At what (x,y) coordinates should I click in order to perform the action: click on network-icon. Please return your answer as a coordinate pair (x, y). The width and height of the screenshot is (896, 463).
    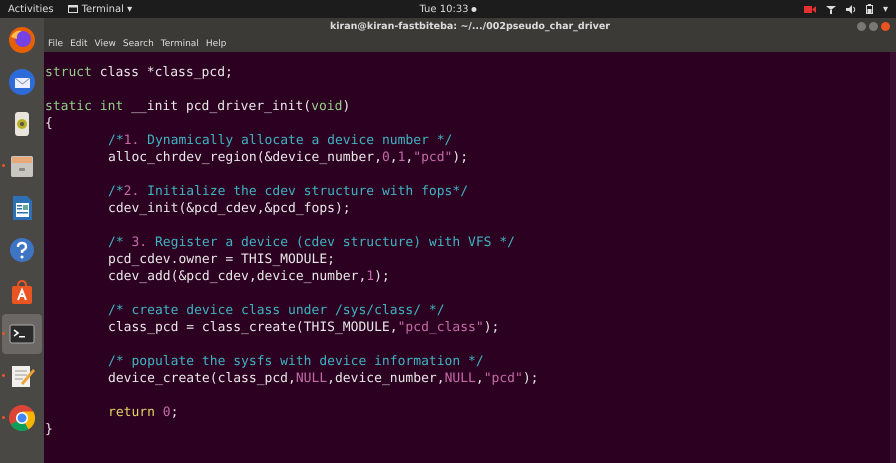
    Looking at the image, I should click on (831, 9).